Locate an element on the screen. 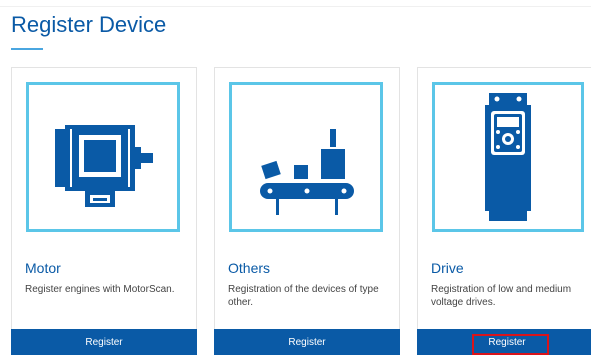 The height and width of the screenshot is (355, 591). card-title: Motor is located at coordinates (43, 268).